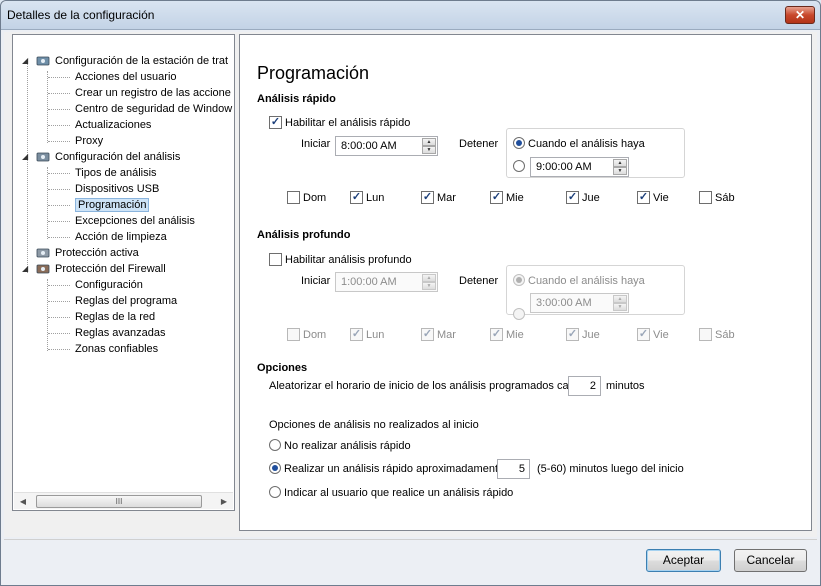  Describe the element at coordinates (583, 334) in the screenshot. I see `deep-day-checkbox: ✓ Jue` at that location.